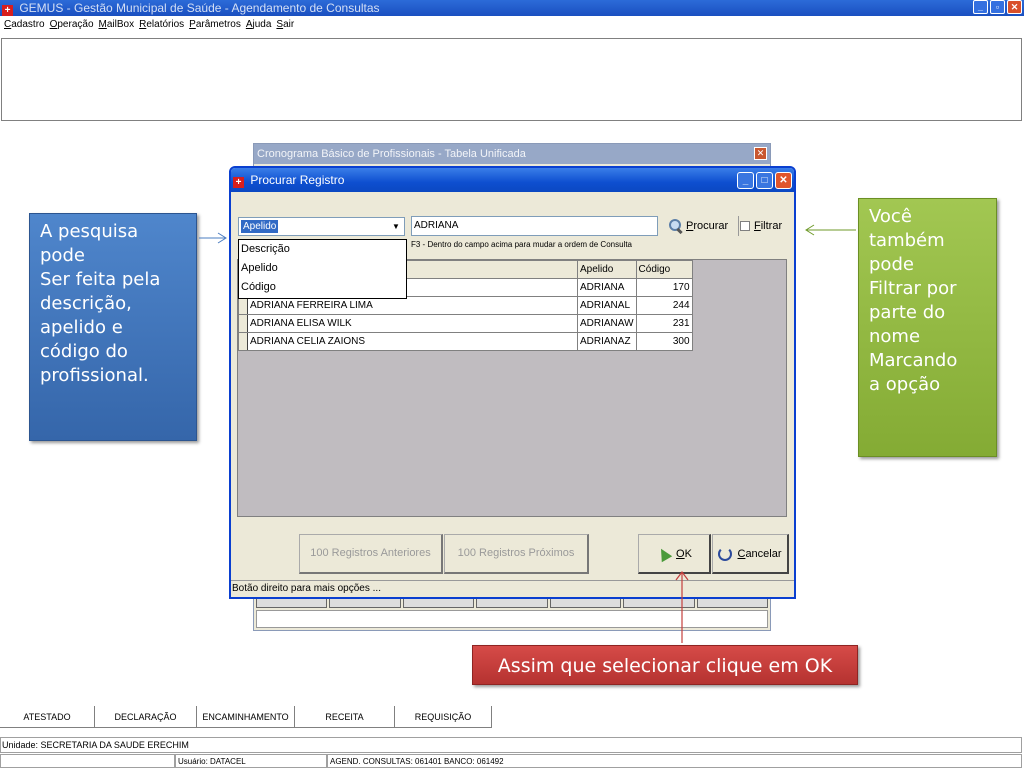 This screenshot has height=768, width=1024. What do you see at coordinates (725, 553) in the screenshot?
I see `undo-icon` at bounding box center [725, 553].